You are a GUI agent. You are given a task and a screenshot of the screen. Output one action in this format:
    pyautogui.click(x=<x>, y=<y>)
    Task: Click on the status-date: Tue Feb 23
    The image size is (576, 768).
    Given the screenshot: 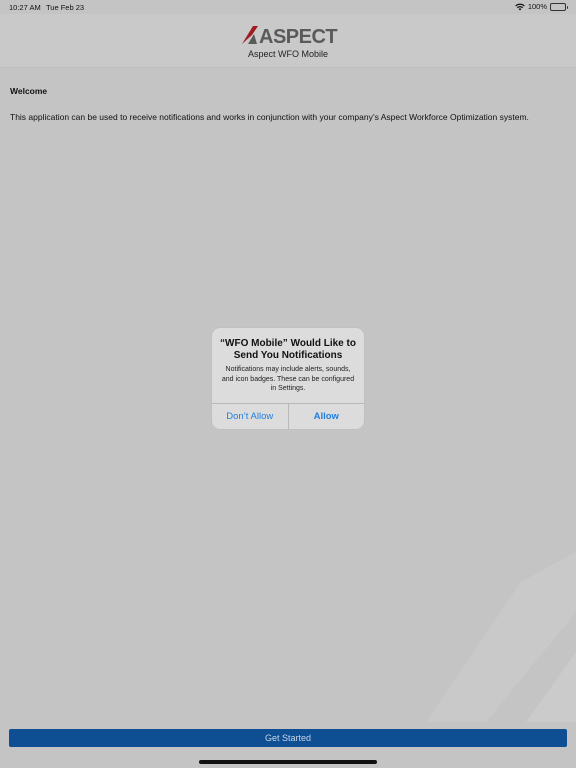 What is the action you would take?
    pyautogui.click(x=65, y=7)
    